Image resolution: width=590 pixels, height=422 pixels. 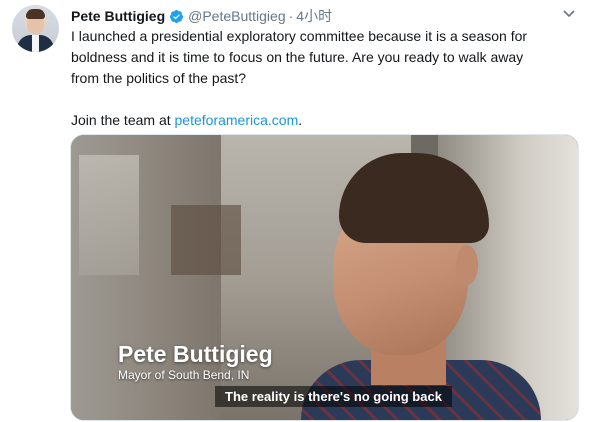 I want to click on tweet-header: Pete Buttigieg @PeteButtigieg · 4小时, so click(x=201, y=16).